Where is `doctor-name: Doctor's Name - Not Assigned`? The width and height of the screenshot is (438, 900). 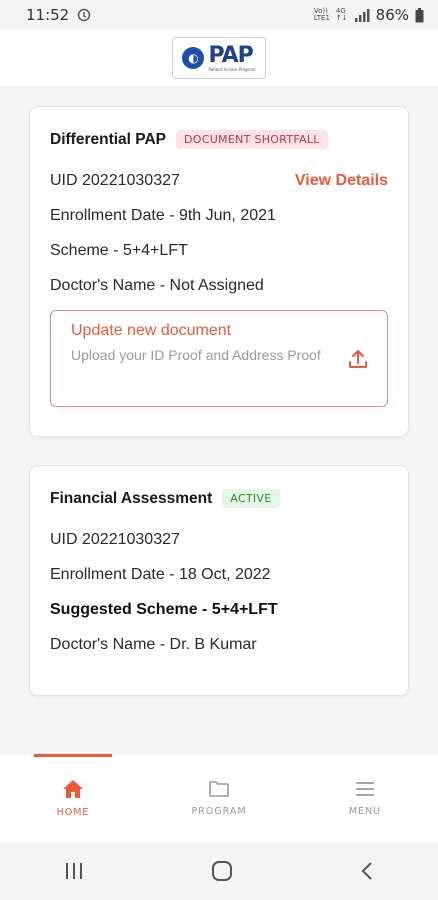 doctor-name: Doctor's Name - Not Assigned is located at coordinates (157, 285).